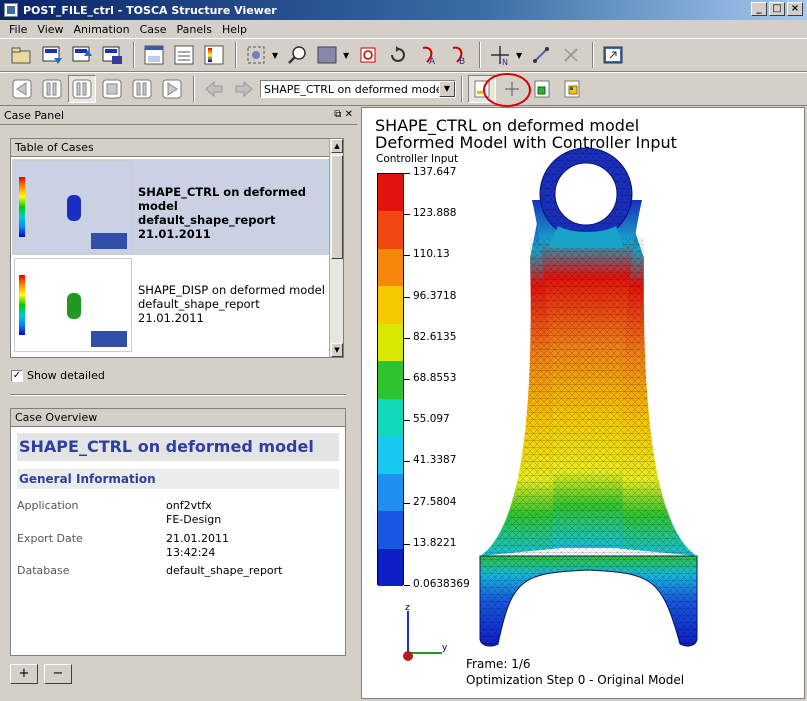 The width and height of the screenshot is (807, 701). I want to click on measure-icon, so click(541, 55).